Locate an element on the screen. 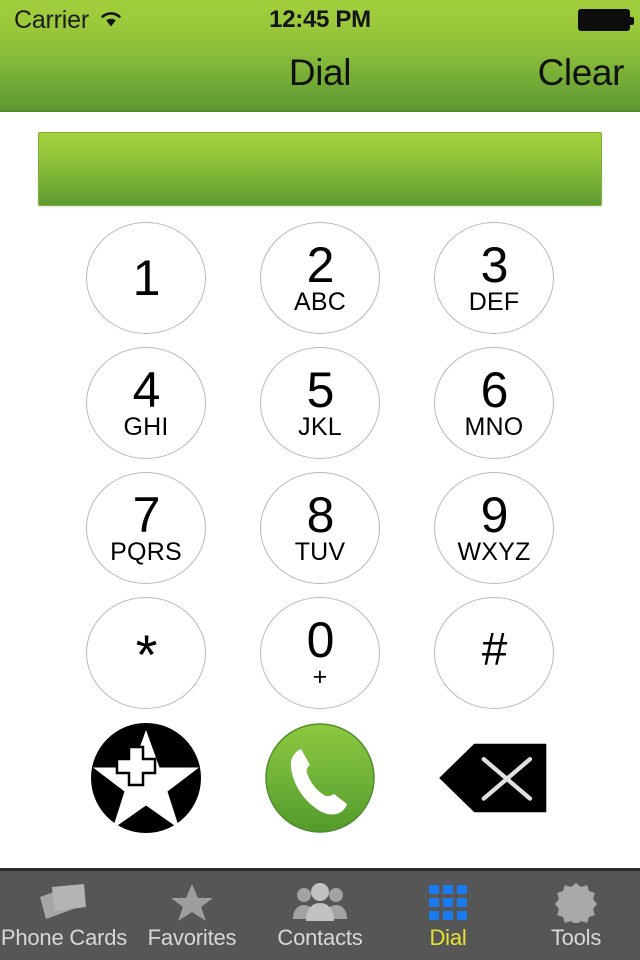  clear-button: Clear is located at coordinates (581, 73).